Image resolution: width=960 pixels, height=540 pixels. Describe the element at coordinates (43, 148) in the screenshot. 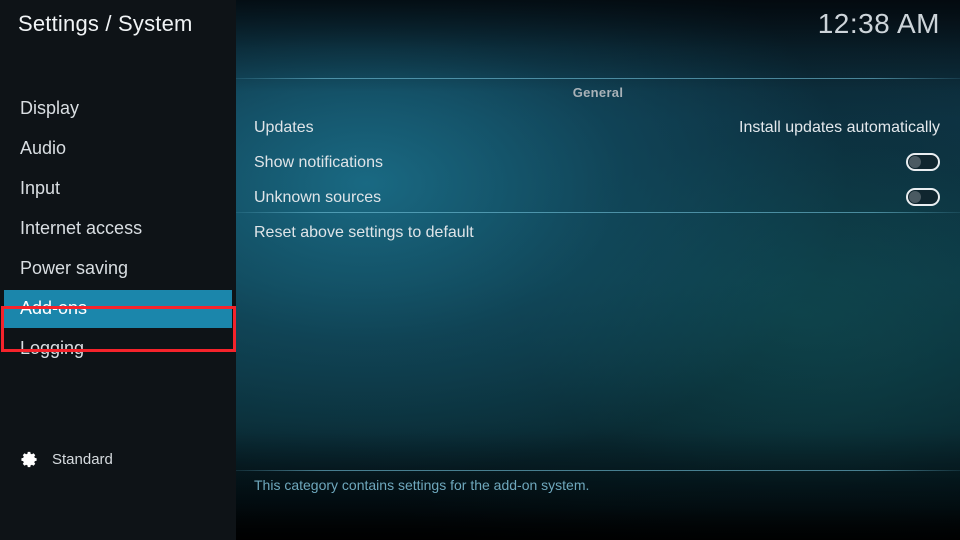

I see `sidebar-item-label: Audio` at that location.